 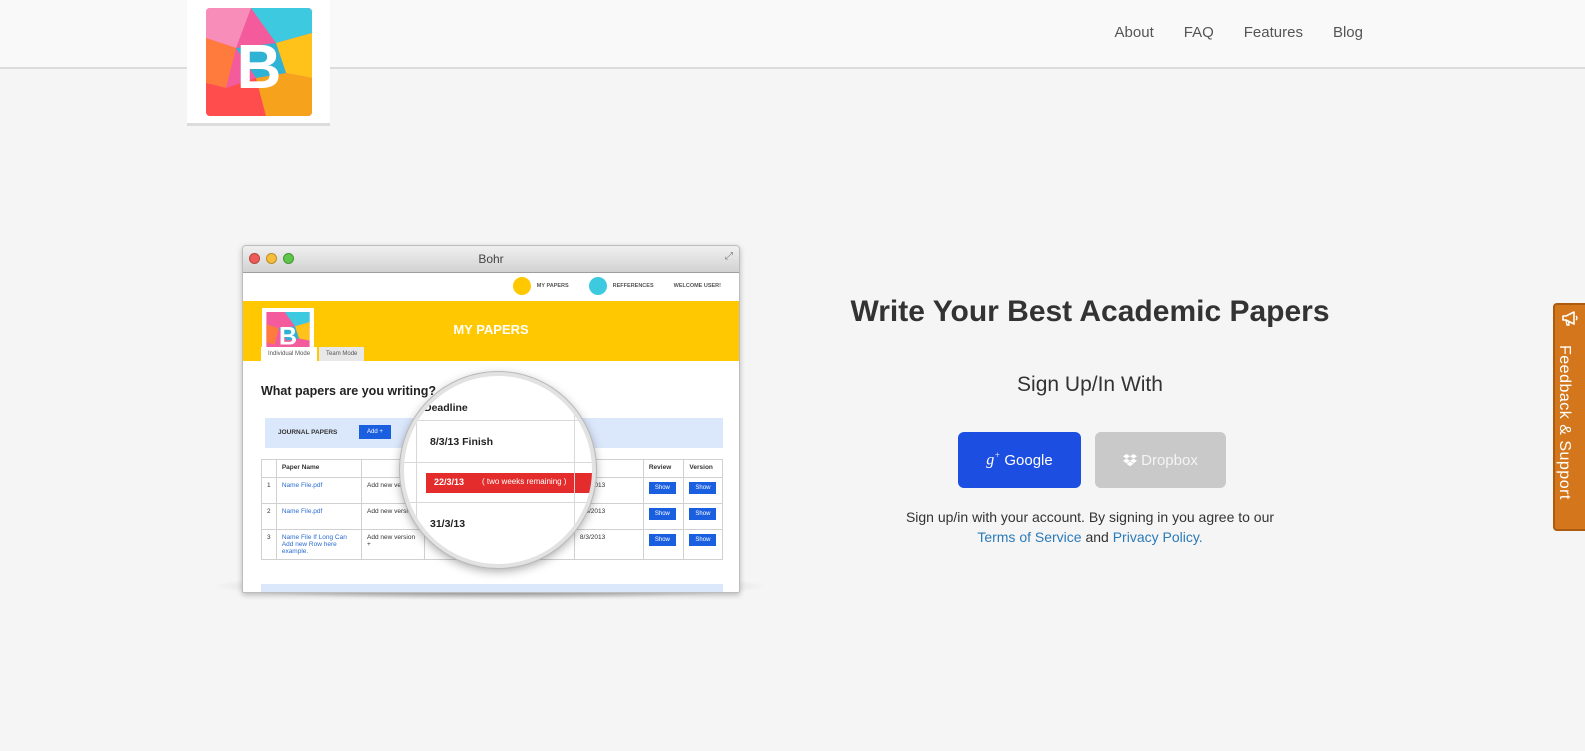 I want to click on mock-banner-title: MY PAPERS, so click(x=491, y=329).